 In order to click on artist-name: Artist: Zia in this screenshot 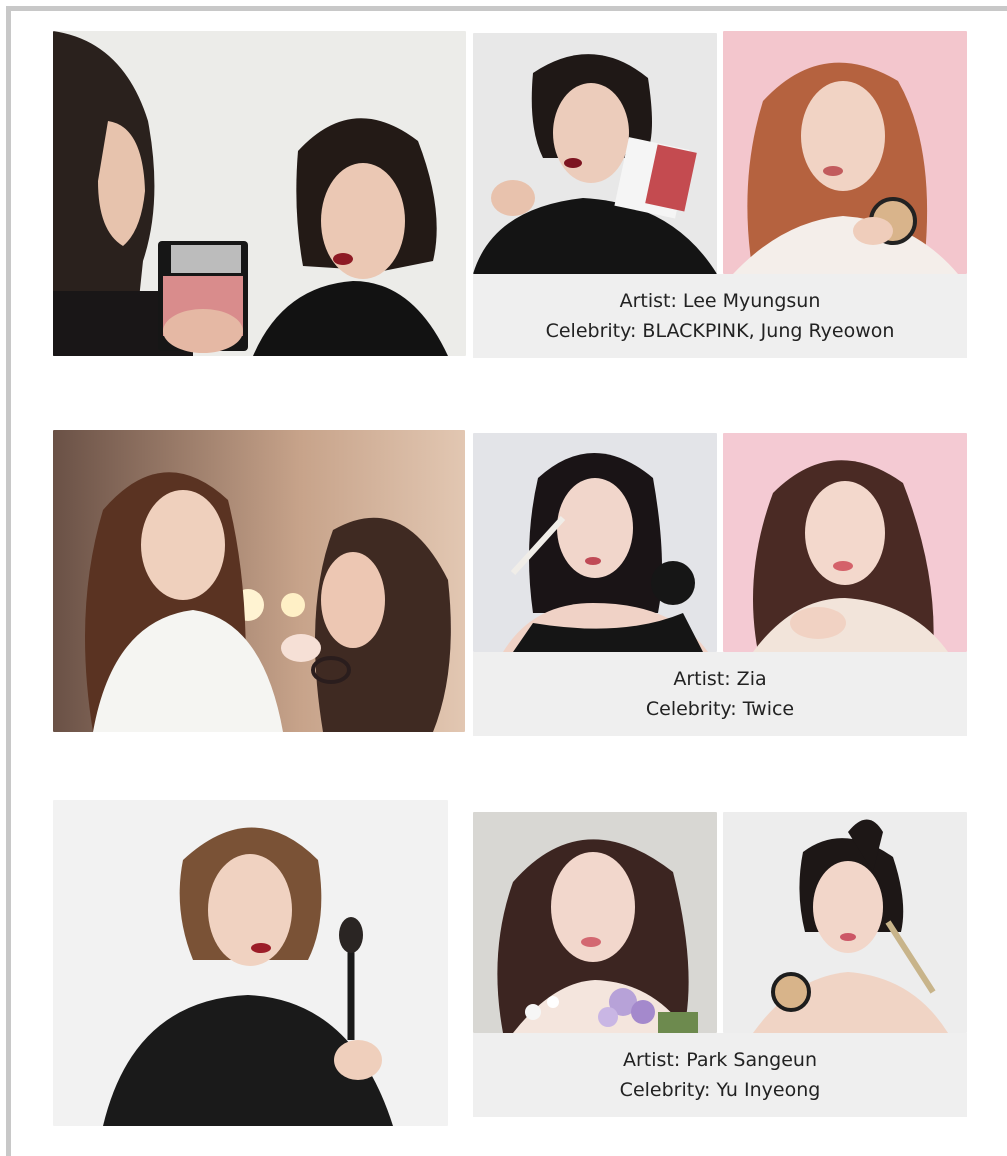, I will do `click(720, 679)`.